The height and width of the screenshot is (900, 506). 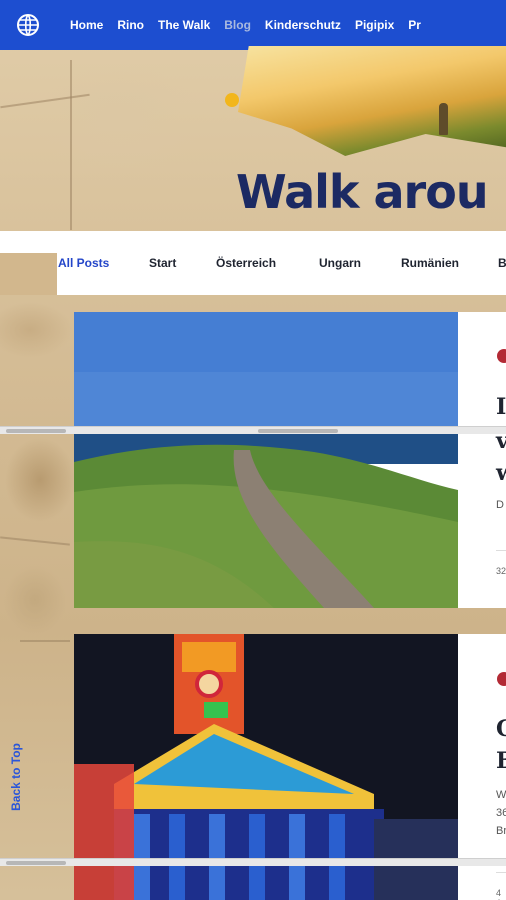 I want to click on sun-dot, so click(x=232, y=100).